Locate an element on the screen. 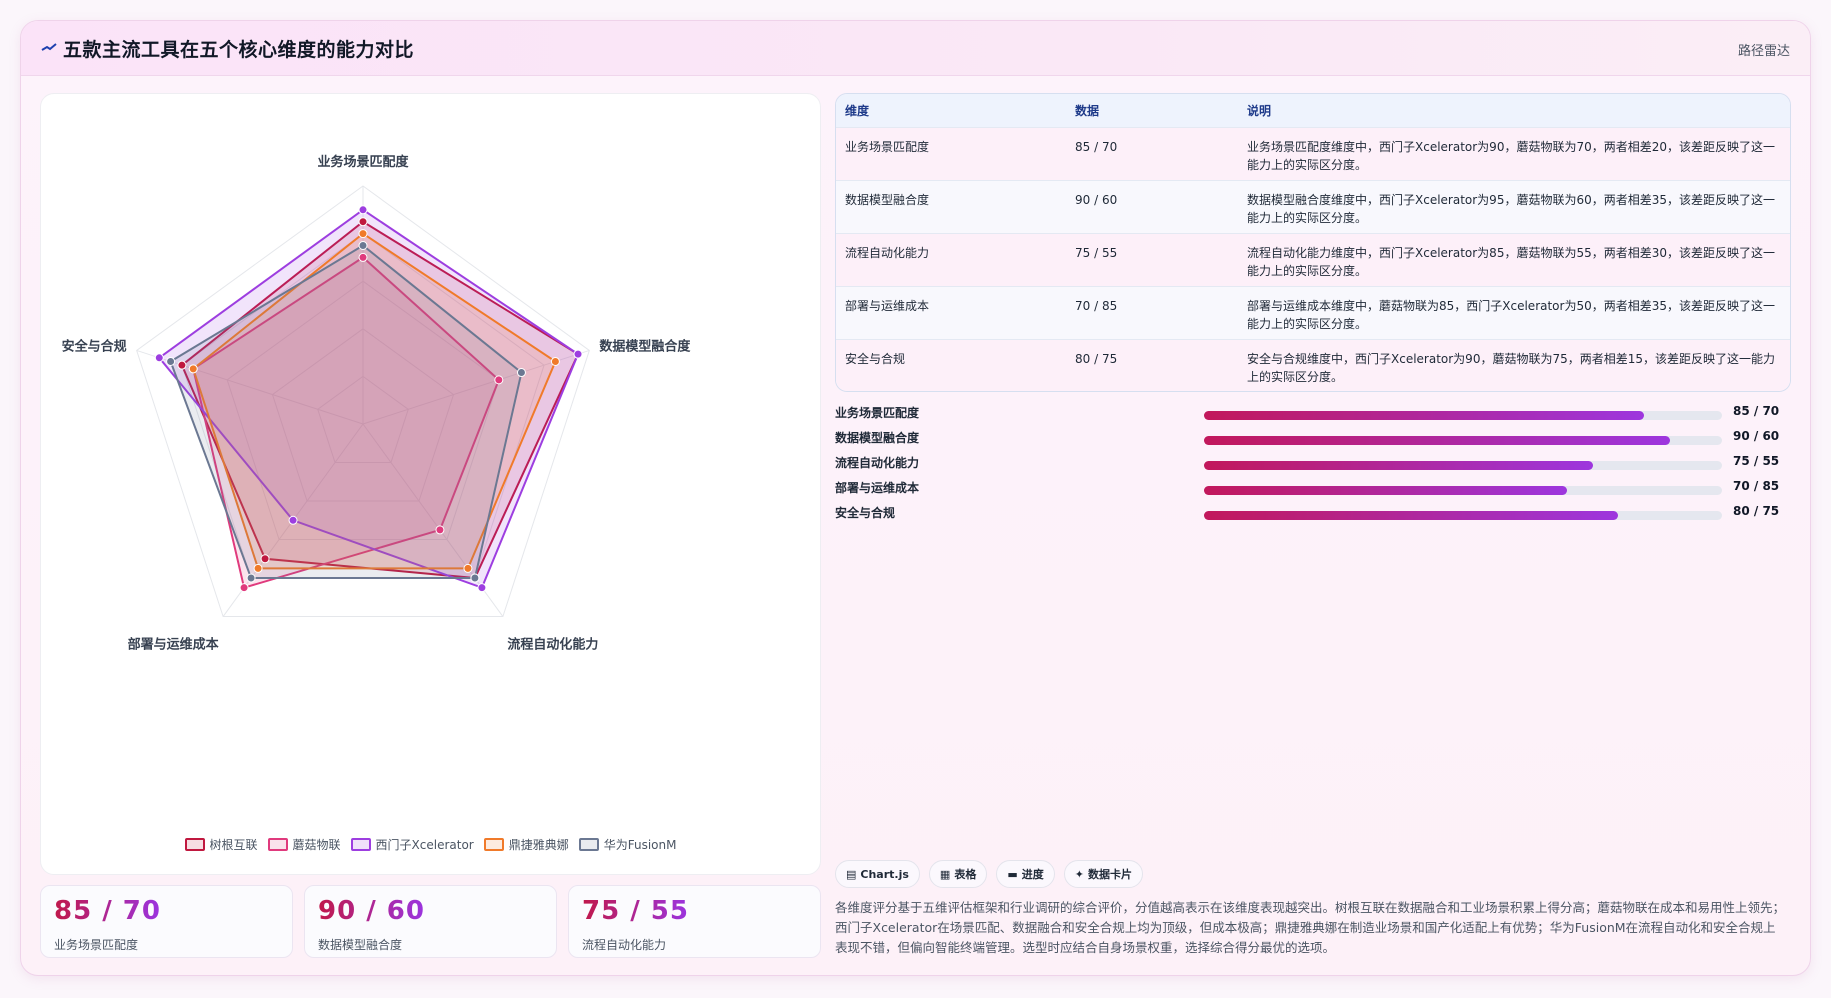  radar-axis-label: 部署与运维成本 is located at coordinates (173, 645).